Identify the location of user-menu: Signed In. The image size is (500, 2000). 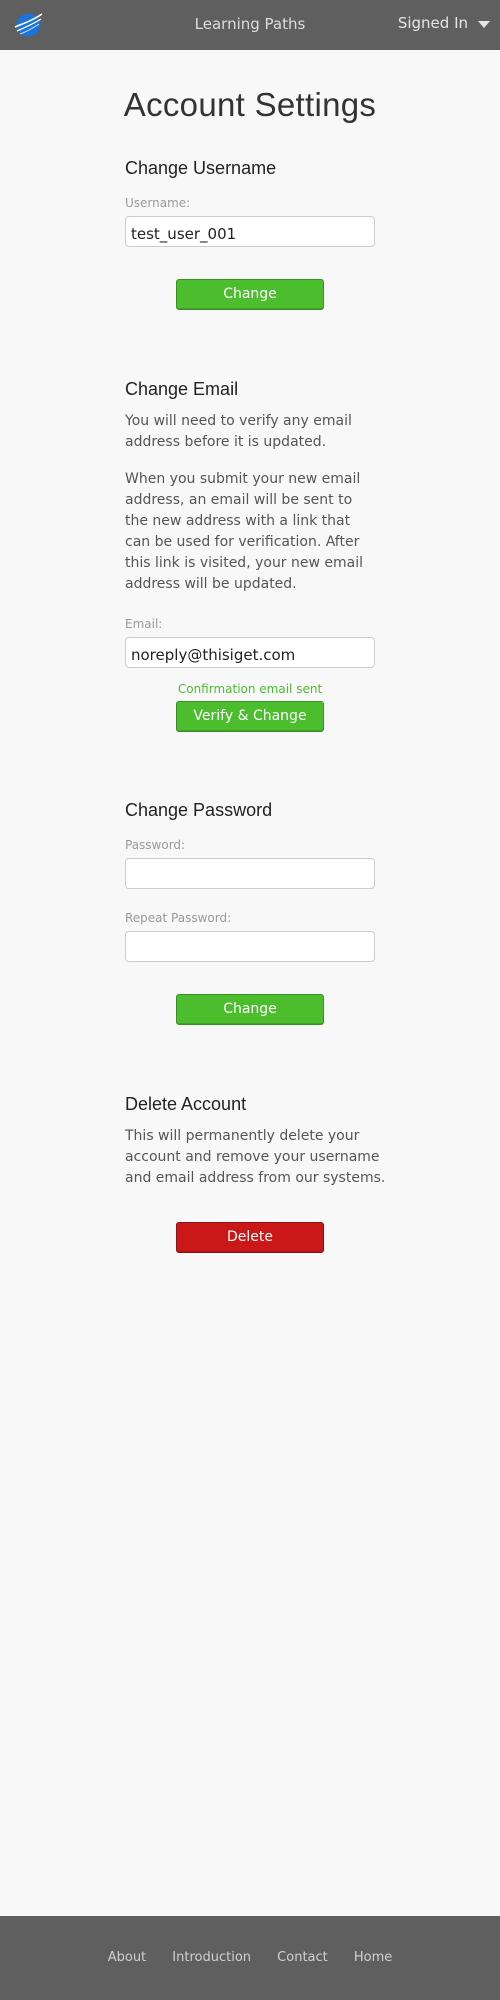
(444, 23).